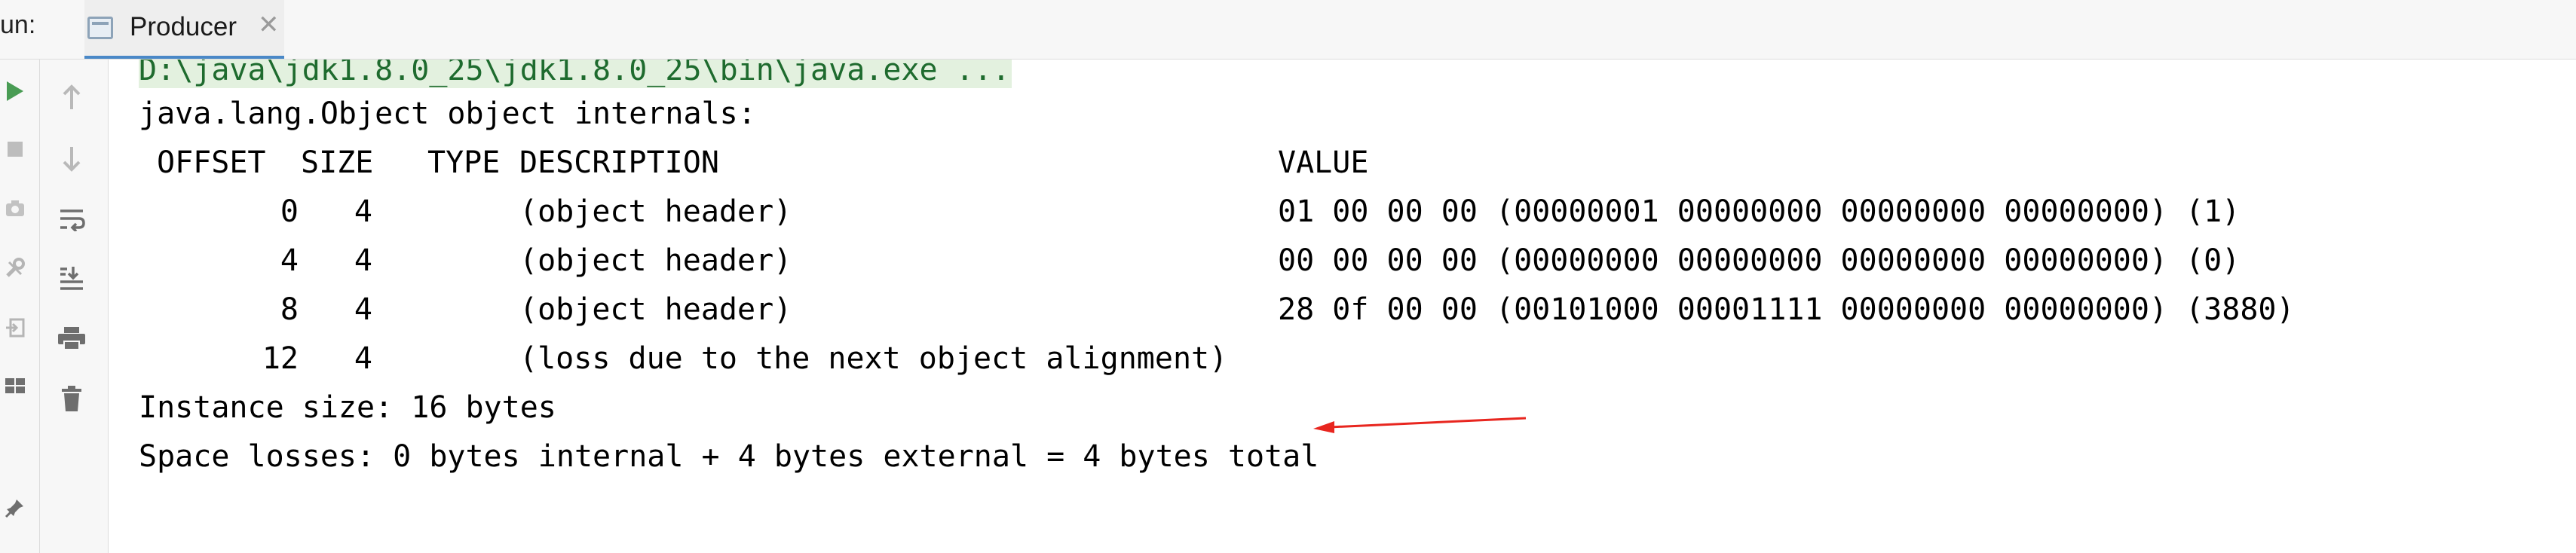  Describe the element at coordinates (447, 113) in the screenshot. I see `object-internals-heading: java.lang.Object object internals:` at that location.